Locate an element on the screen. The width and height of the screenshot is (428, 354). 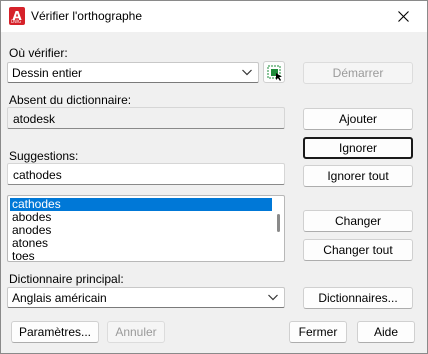
close-window-button is located at coordinates (404, 16).